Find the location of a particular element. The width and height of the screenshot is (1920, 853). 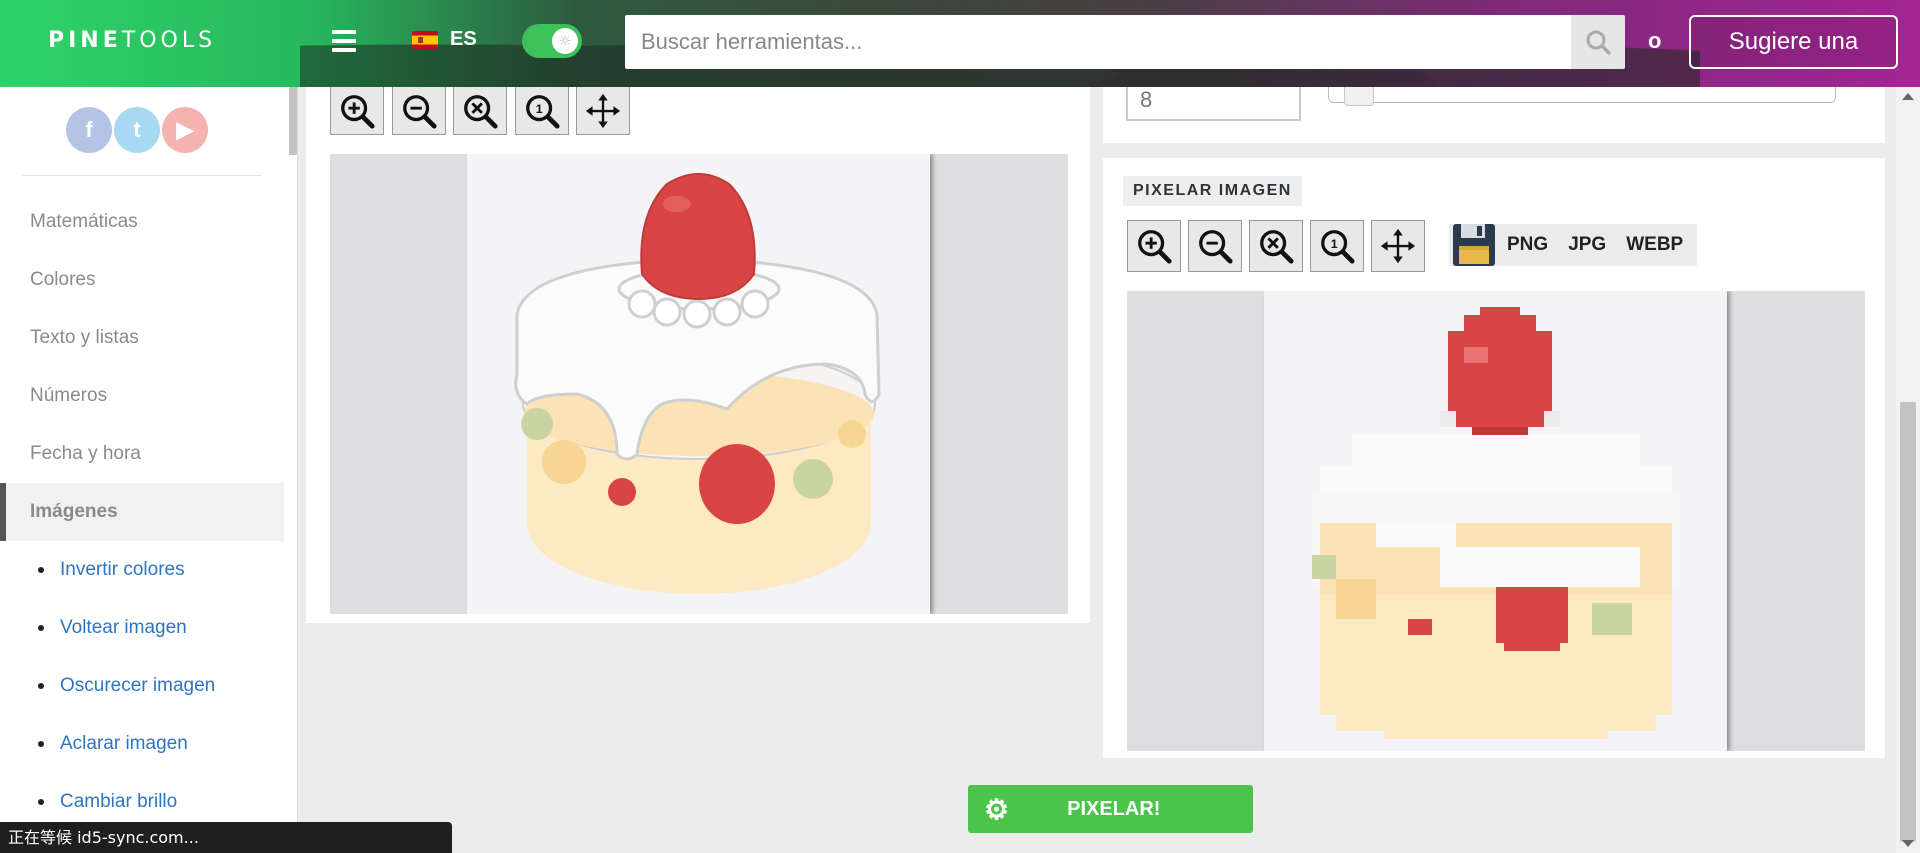

output-image is located at coordinates (1495, 521).